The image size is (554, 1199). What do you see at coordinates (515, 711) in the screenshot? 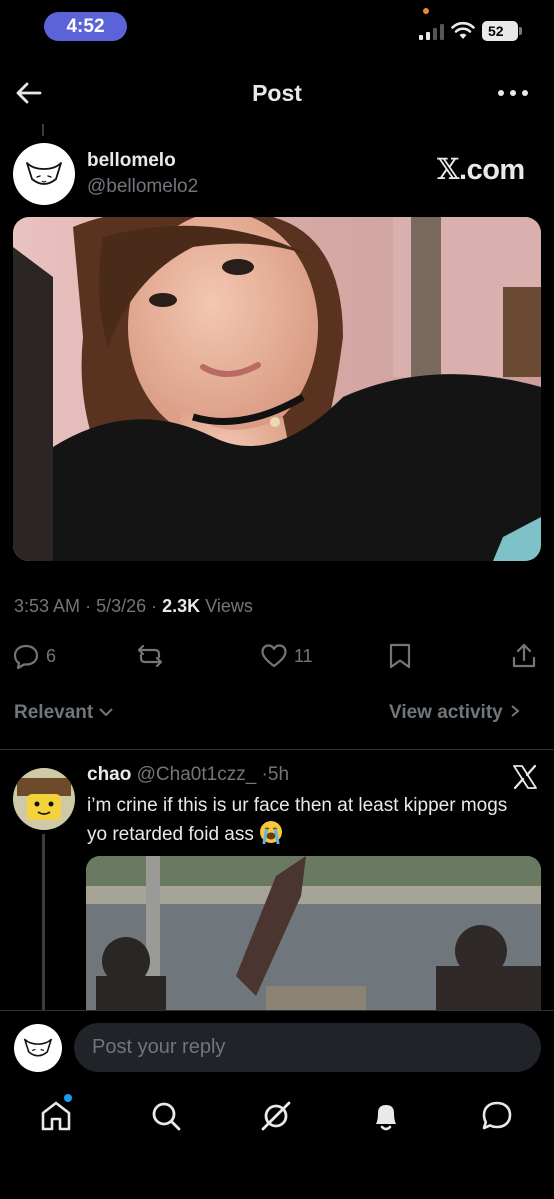
I see `chevron-right-icon` at bounding box center [515, 711].